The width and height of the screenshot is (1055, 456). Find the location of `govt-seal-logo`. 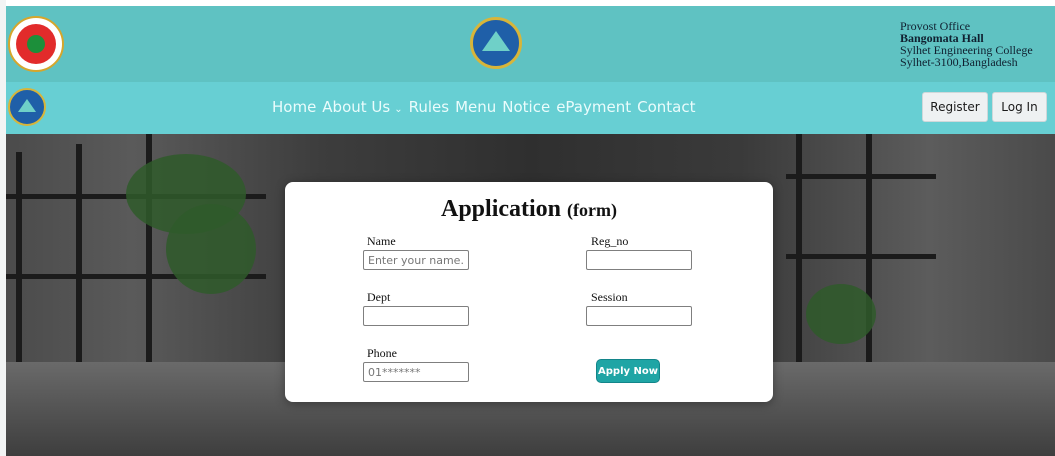

govt-seal-logo is located at coordinates (36, 44).